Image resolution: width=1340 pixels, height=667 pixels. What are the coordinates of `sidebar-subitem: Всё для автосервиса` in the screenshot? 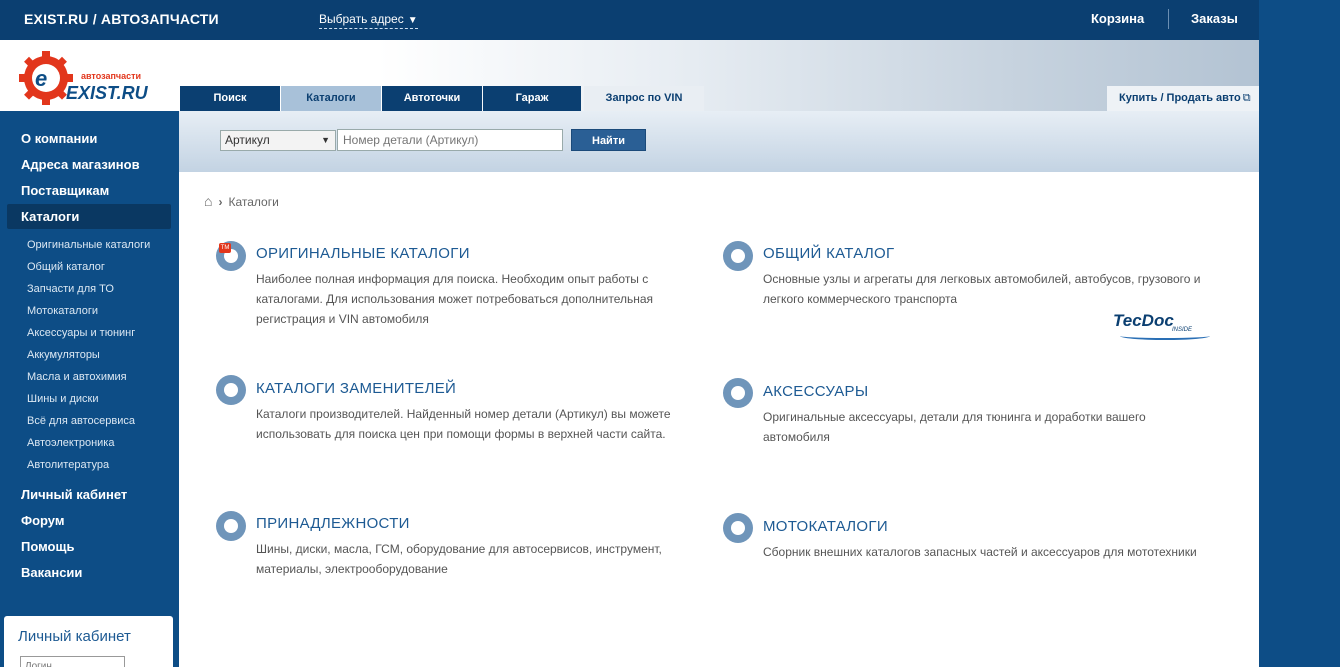 It's located at (81, 421).